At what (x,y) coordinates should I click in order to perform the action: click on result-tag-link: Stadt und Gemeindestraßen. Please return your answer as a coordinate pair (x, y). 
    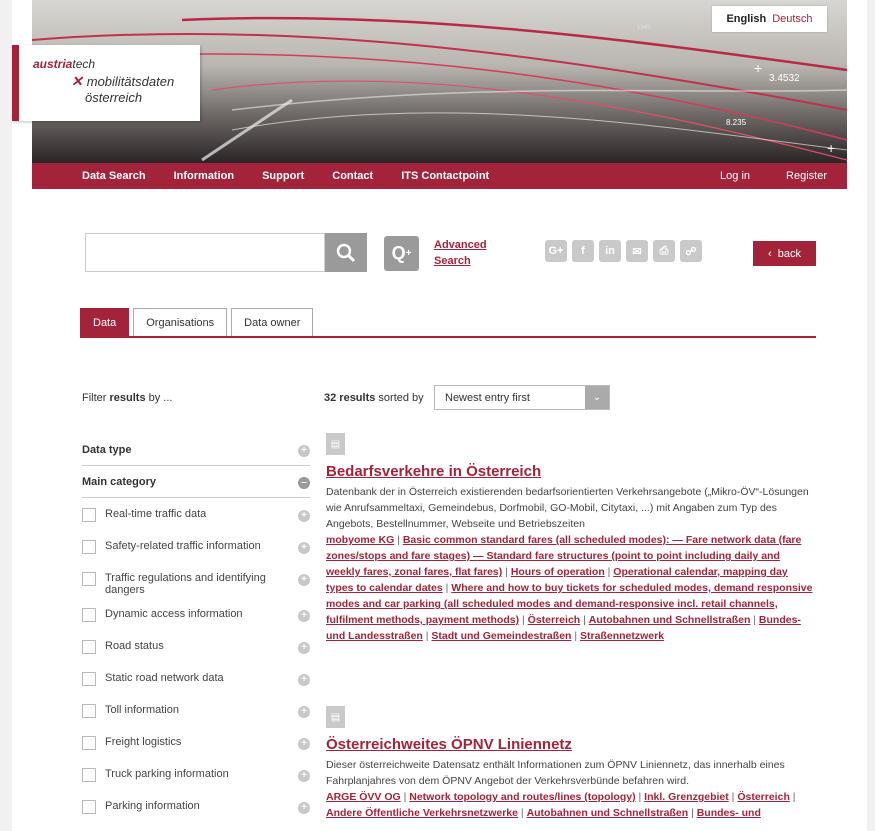
    Looking at the image, I should click on (501, 636).